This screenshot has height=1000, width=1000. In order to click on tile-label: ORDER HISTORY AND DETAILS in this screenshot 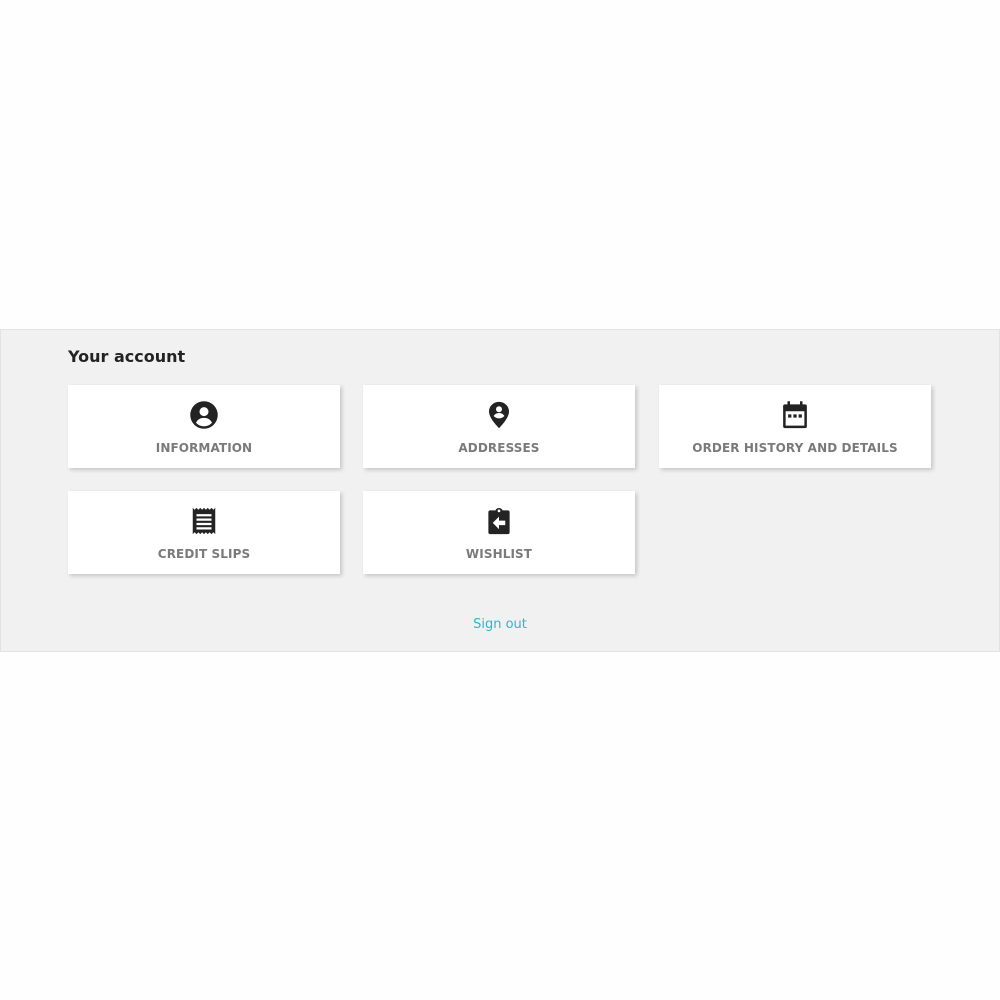, I will do `click(795, 448)`.